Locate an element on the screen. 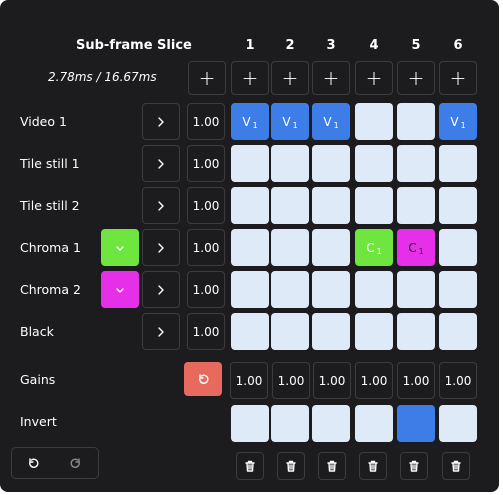 This screenshot has height=495, width=503. column-number: 4 is located at coordinates (374, 45).